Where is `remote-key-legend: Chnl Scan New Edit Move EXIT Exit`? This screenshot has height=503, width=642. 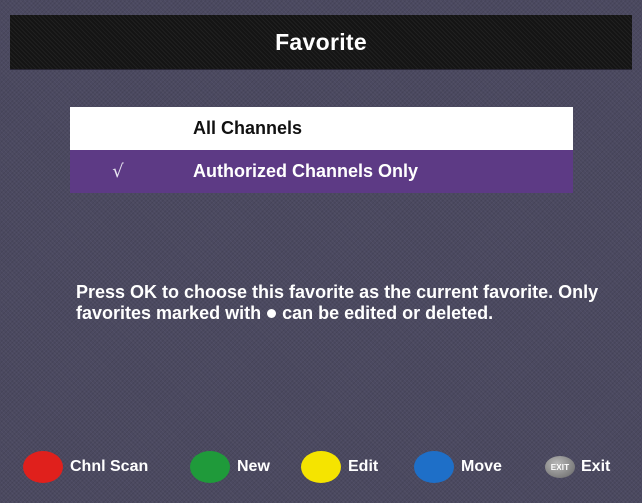
remote-key-legend: Chnl Scan New Edit Move EXIT Exit is located at coordinates (321, 467).